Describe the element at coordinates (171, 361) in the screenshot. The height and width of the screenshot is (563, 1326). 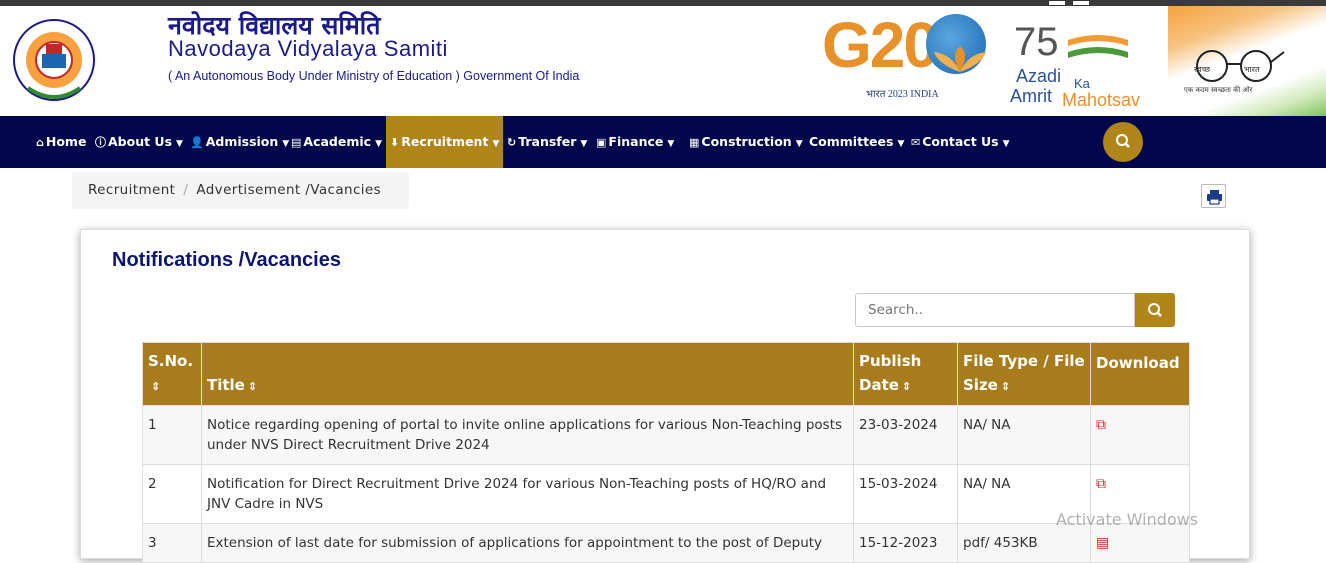
I see `header-sno-label: S.No.` at that location.